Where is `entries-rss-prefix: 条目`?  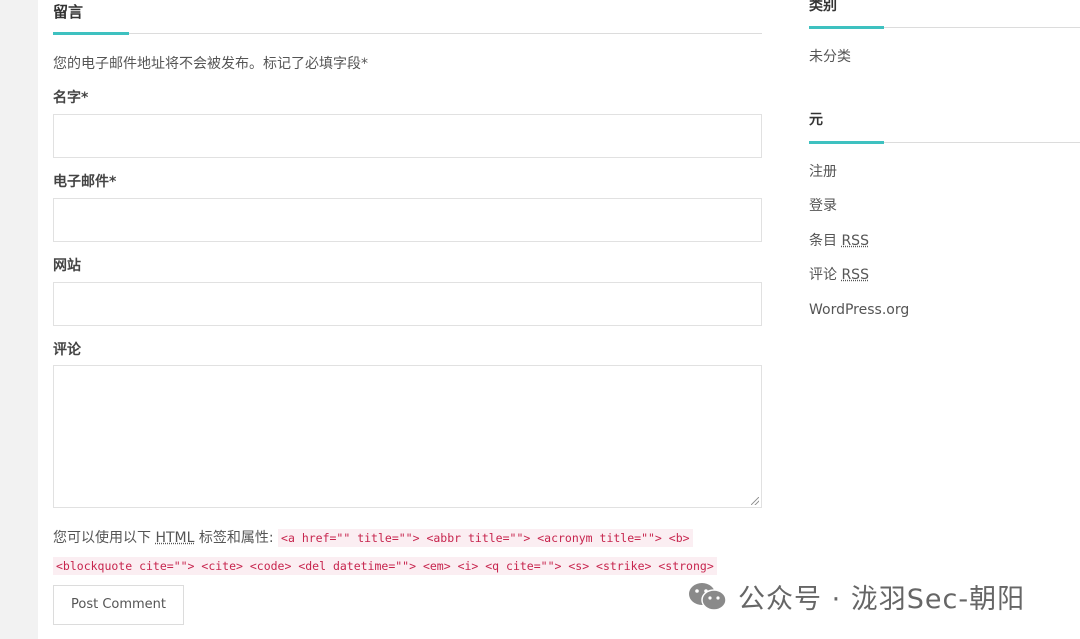 entries-rss-prefix: 条目 is located at coordinates (823, 241).